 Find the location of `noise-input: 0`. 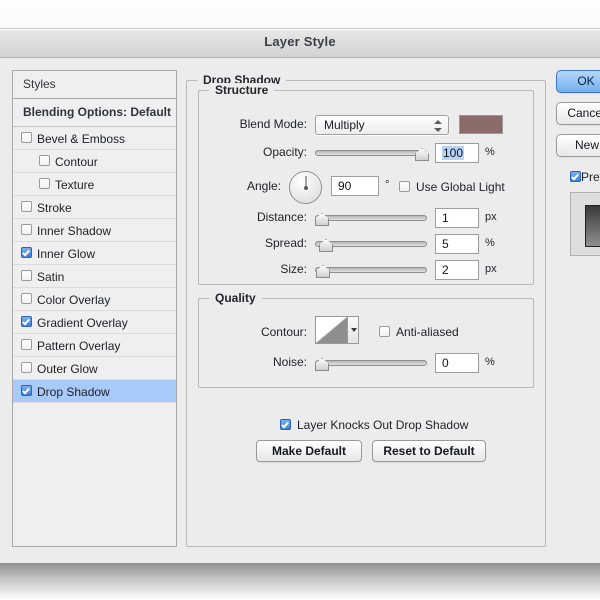

noise-input: 0 is located at coordinates (457, 363).